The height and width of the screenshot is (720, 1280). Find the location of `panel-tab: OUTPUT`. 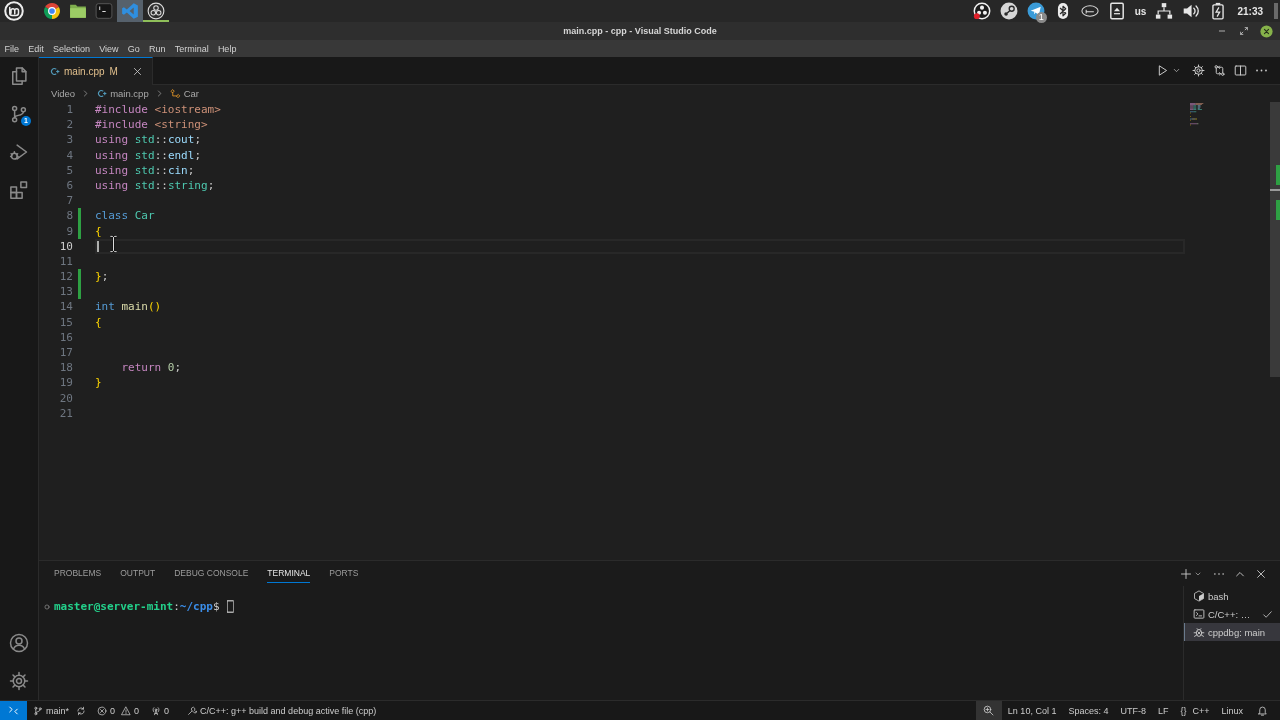

panel-tab: OUTPUT is located at coordinates (138, 573).